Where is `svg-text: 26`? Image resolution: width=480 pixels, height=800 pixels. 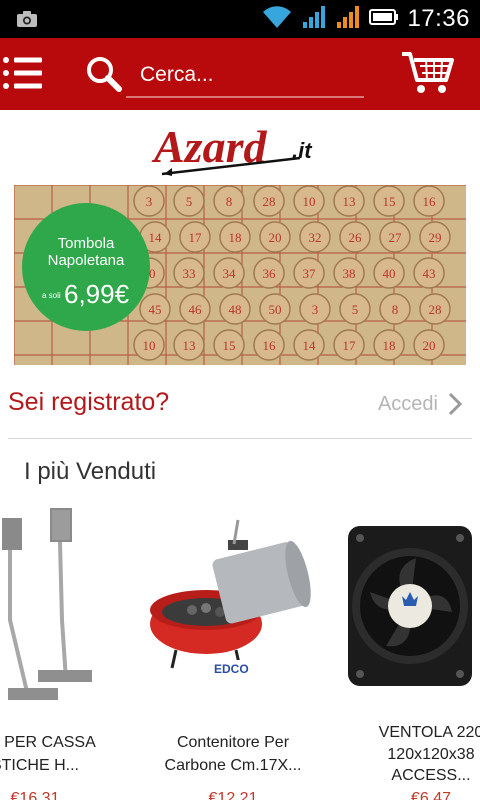
svg-text: 26 is located at coordinates (356, 237).